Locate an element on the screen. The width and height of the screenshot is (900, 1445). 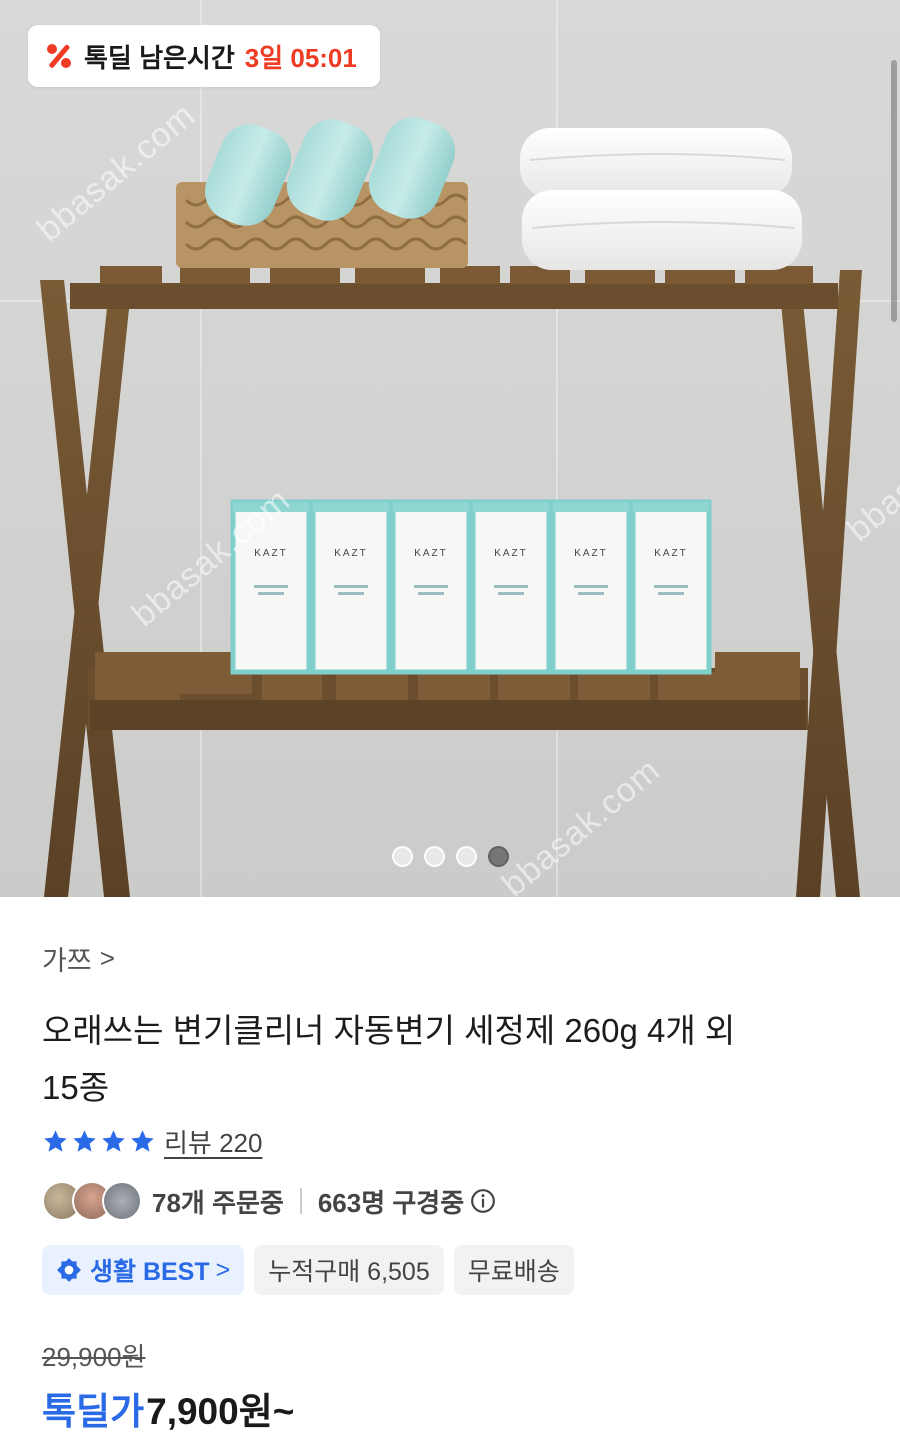
review-count-link: 리뷰 220 is located at coordinates (213, 1141).